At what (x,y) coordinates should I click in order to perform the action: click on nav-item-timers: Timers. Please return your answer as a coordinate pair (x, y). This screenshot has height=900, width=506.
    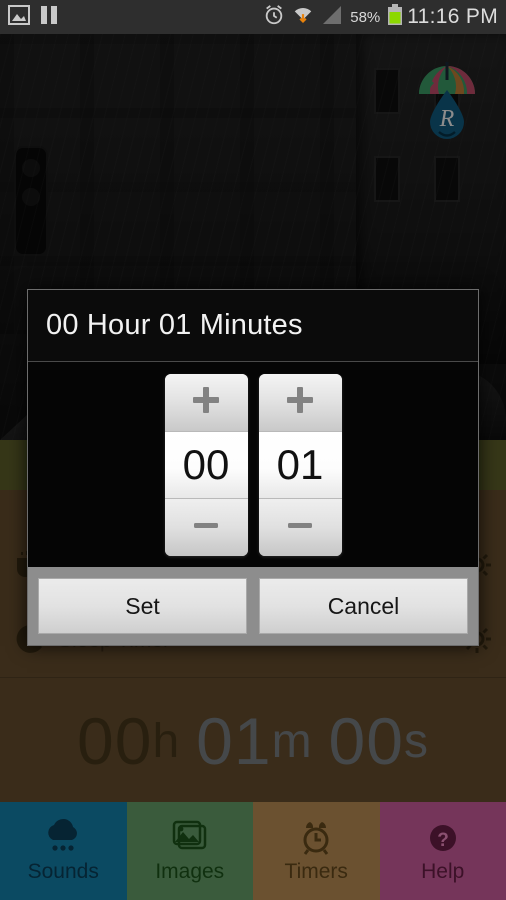
    Looking at the image, I should click on (316, 851).